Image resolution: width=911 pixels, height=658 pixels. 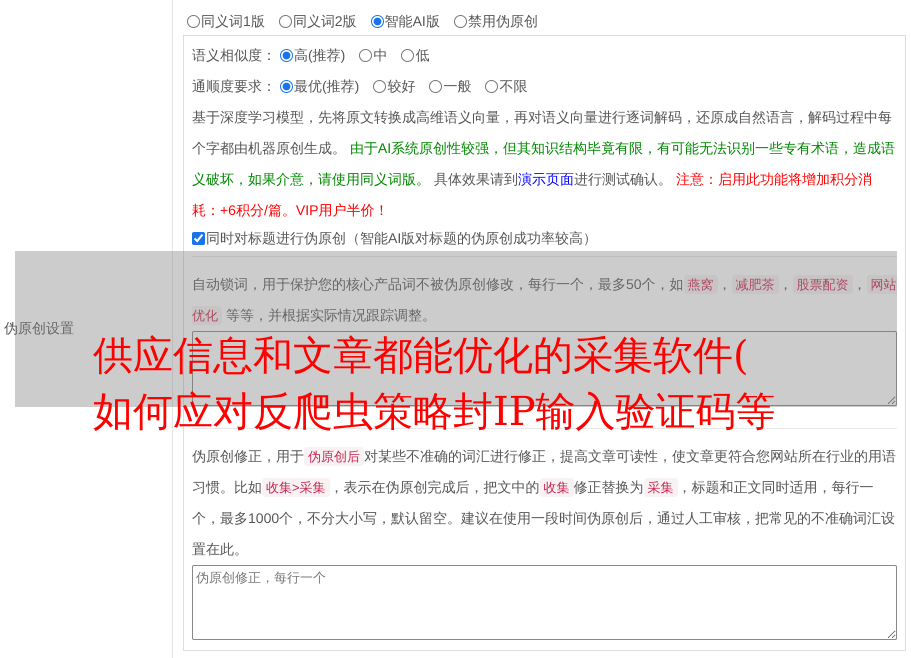 I want to click on radio-label: 较好, so click(x=401, y=86).